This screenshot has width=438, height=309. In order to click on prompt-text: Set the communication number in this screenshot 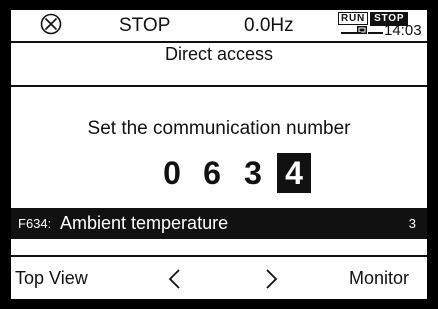, I will do `click(219, 128)`.